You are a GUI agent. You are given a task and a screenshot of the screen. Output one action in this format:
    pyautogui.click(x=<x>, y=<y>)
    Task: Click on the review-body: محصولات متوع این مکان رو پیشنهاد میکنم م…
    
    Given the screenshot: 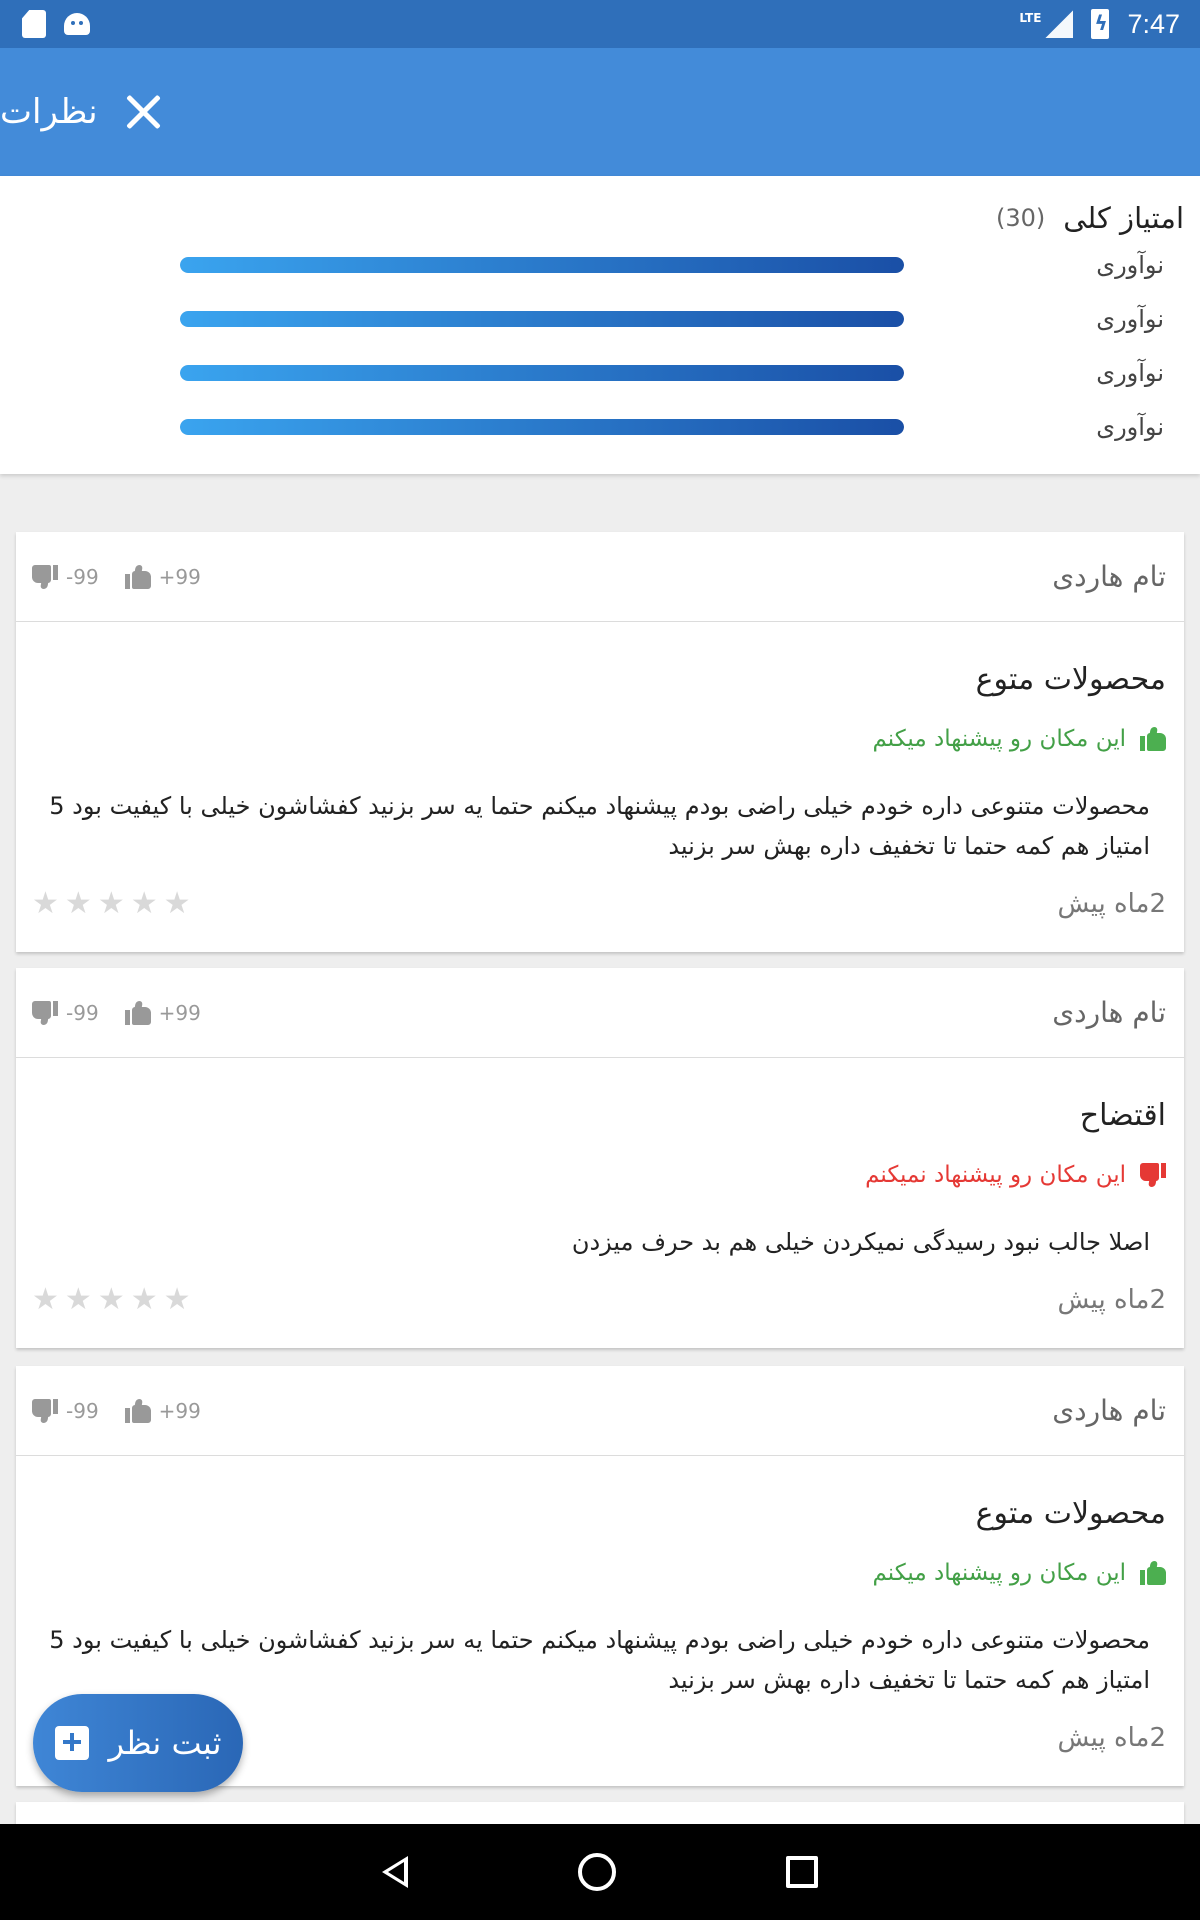 What is the action you would take?
    pyautogui.click(x=600, y=798)
    